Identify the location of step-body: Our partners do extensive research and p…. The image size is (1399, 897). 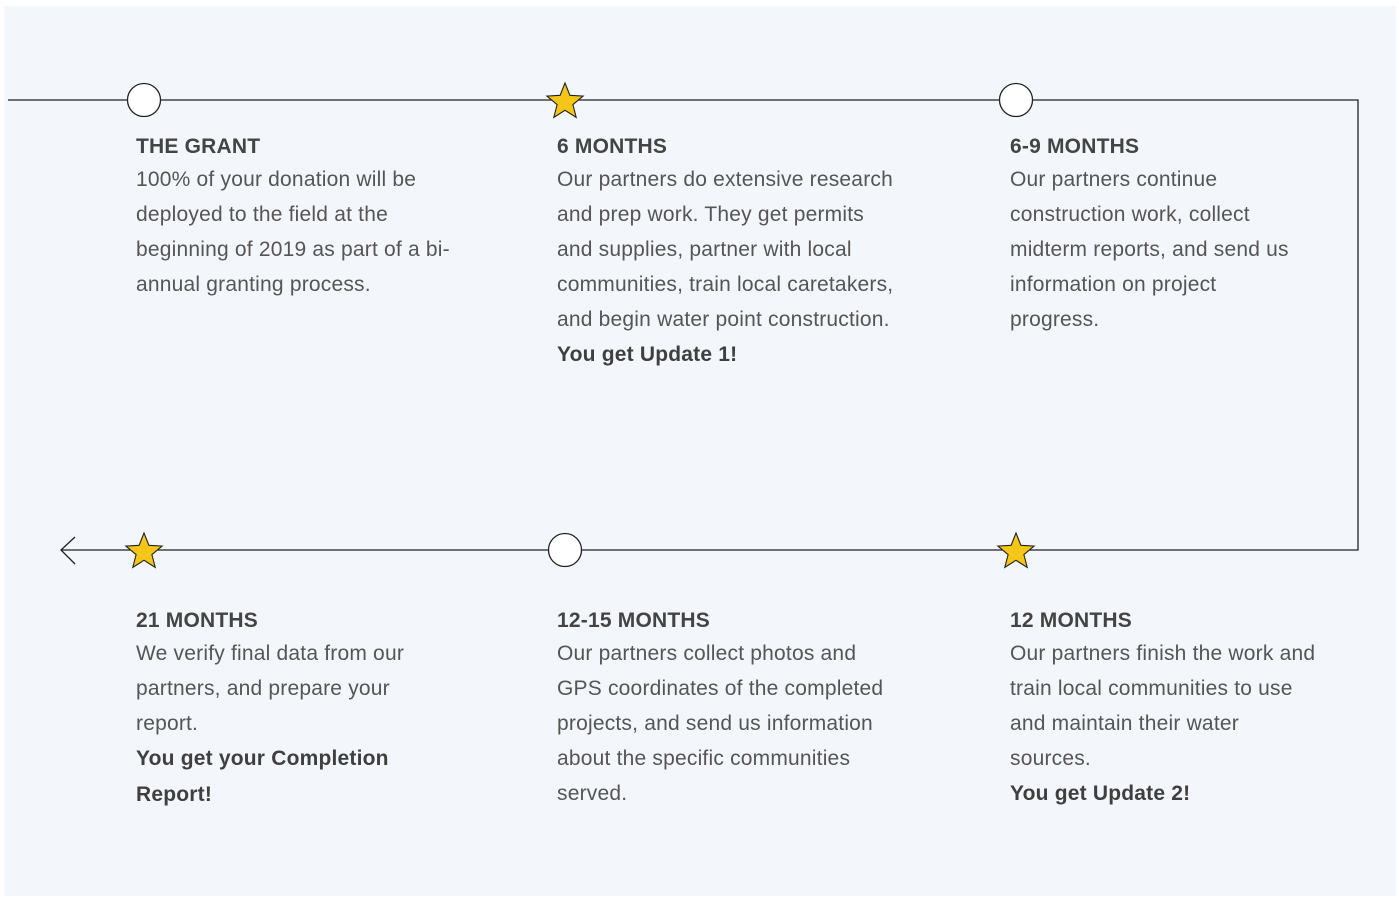
(725, 249).